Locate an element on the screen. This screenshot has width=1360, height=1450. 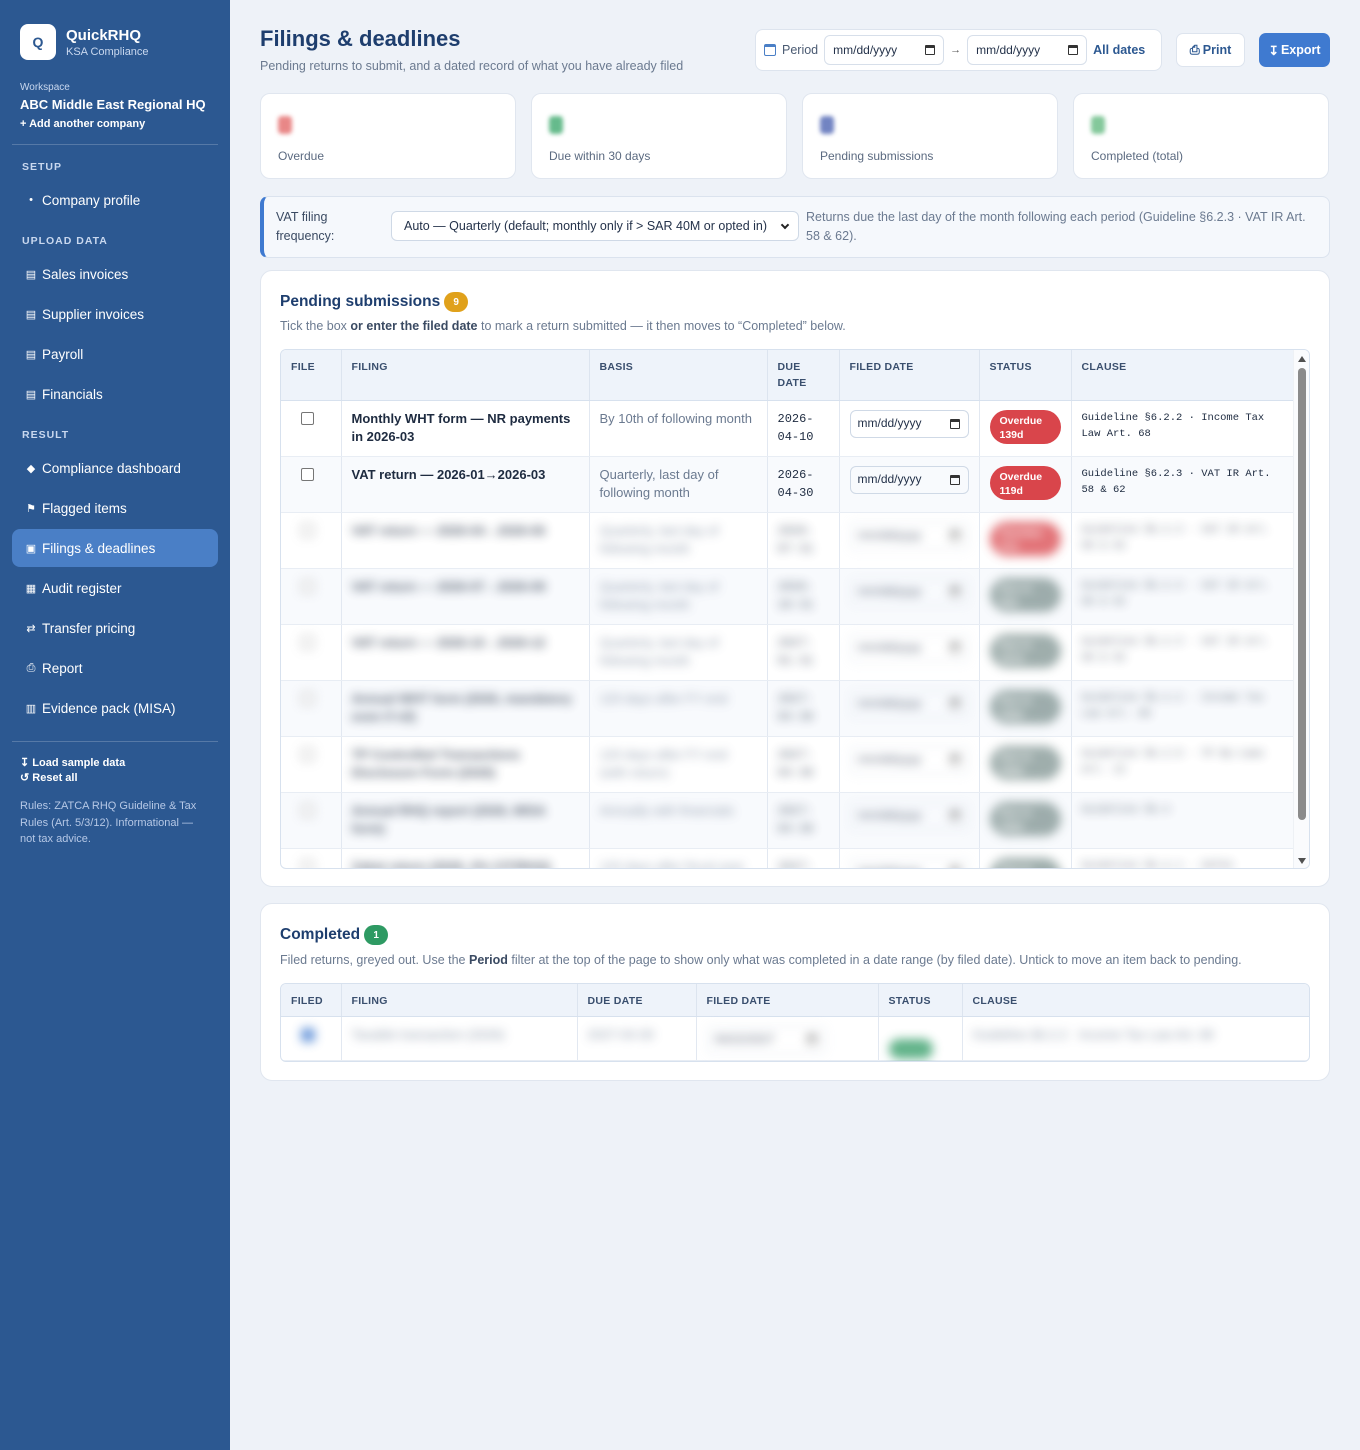
scroll-down-icon is located at coordinates (1302, 861).